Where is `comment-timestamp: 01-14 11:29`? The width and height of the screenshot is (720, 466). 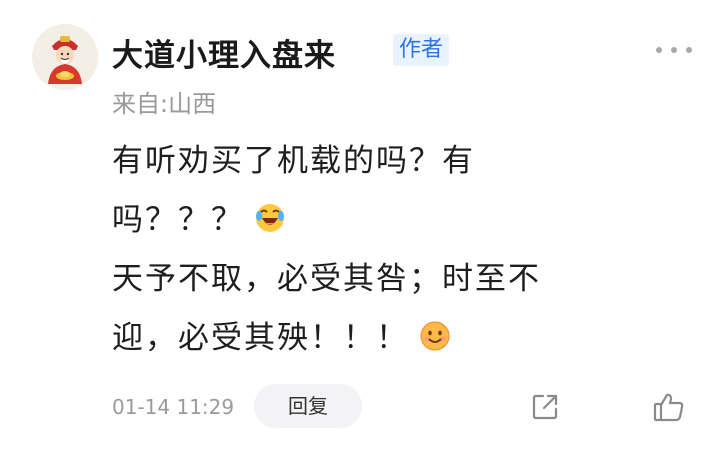
comment-timestamp: 01-14 11:29 is located at coordinates (173, 407).